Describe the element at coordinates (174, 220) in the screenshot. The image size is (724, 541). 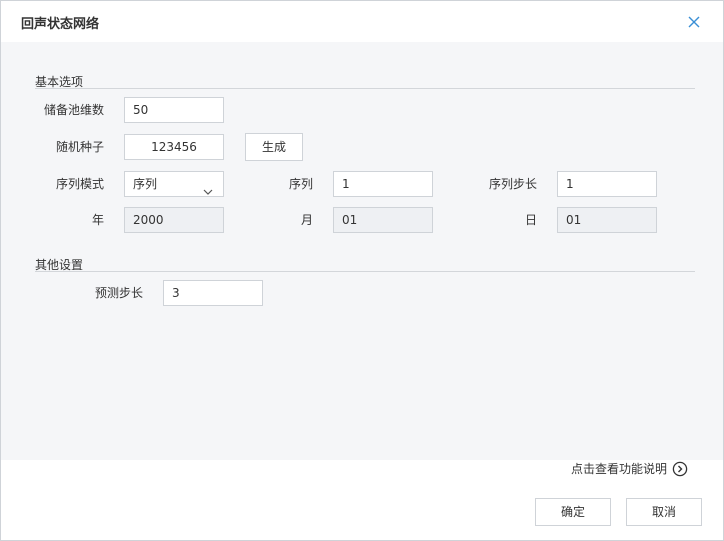
I see `year-input` at that location.